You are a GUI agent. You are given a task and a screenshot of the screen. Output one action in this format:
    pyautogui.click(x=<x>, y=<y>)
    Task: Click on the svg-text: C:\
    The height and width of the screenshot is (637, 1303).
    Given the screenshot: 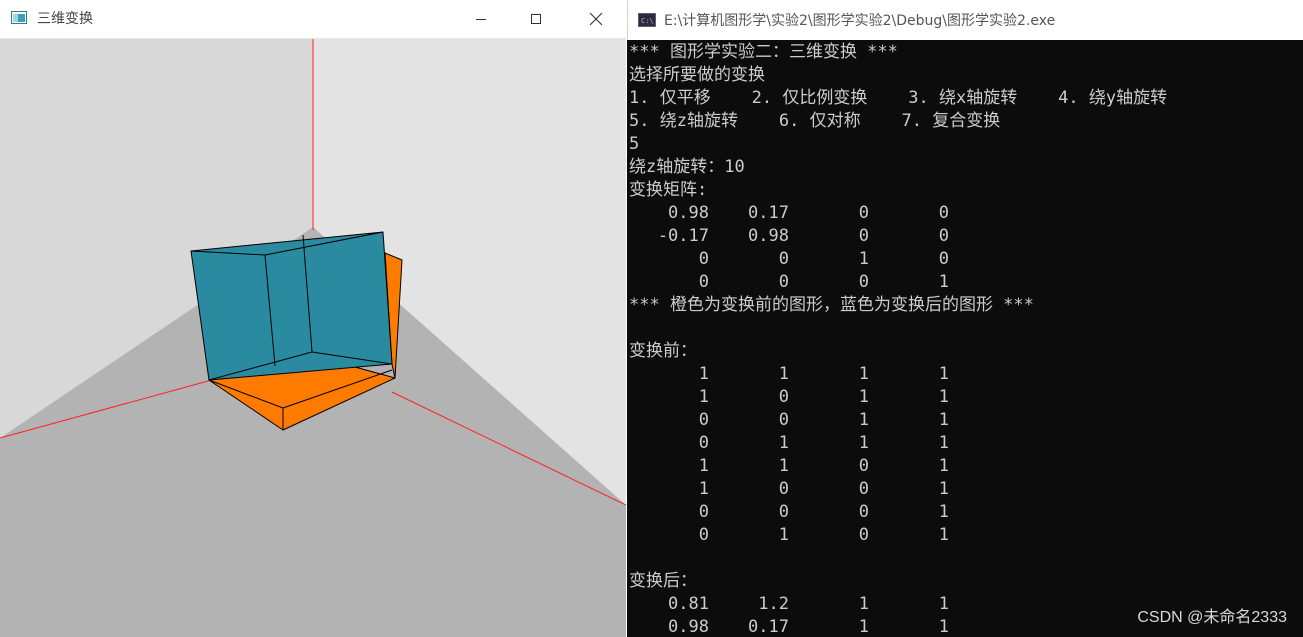 What is the action you would take?
    pyautogui.click(x=647, y=21)
    